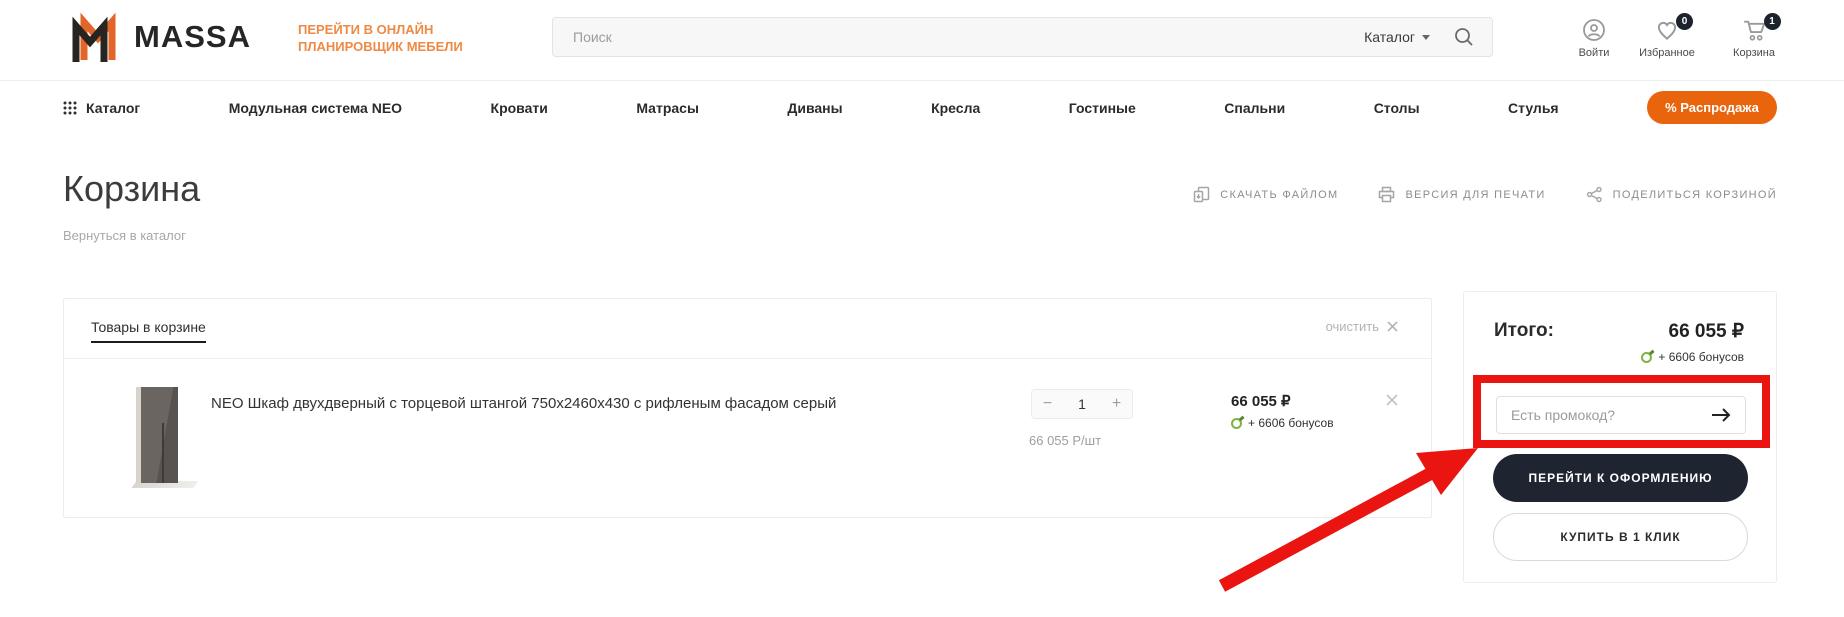 The image size is (1844, 617). I want to click on nav-item-catalog: Каталог, so click(101, 108).